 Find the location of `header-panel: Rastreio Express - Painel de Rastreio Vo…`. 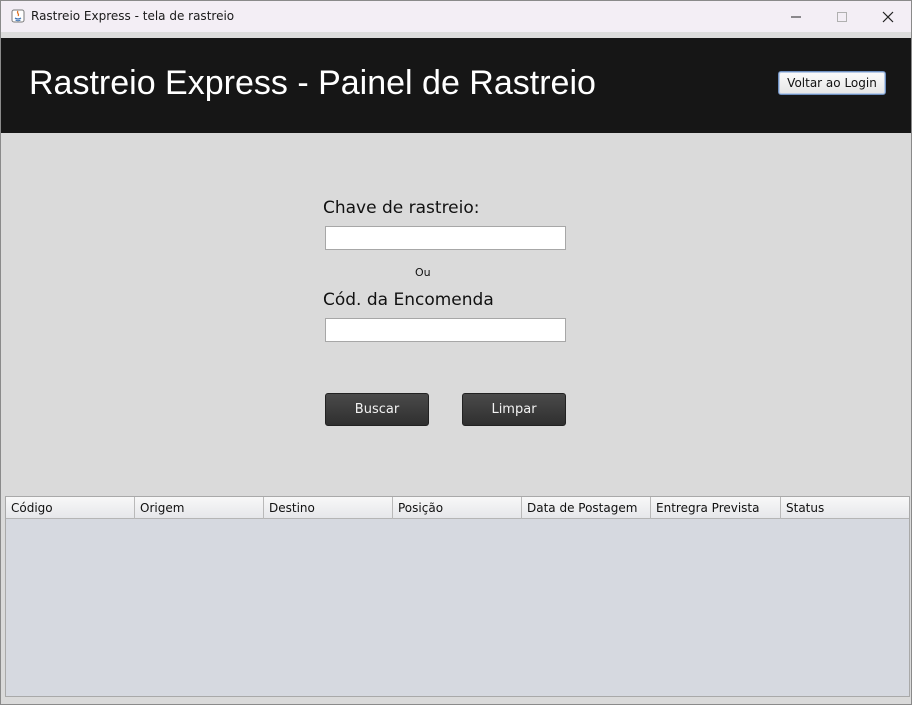

header-panel: Rastreio Express - Painel de Rastreio Vo… is located at coordinates (456, 85).